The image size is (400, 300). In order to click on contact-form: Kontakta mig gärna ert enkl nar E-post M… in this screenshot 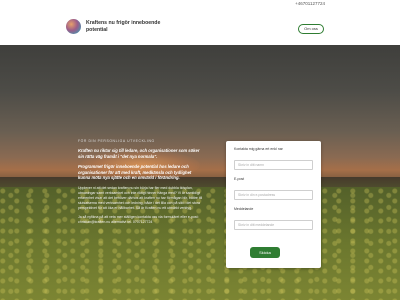, I will do `click(273, 204)`.